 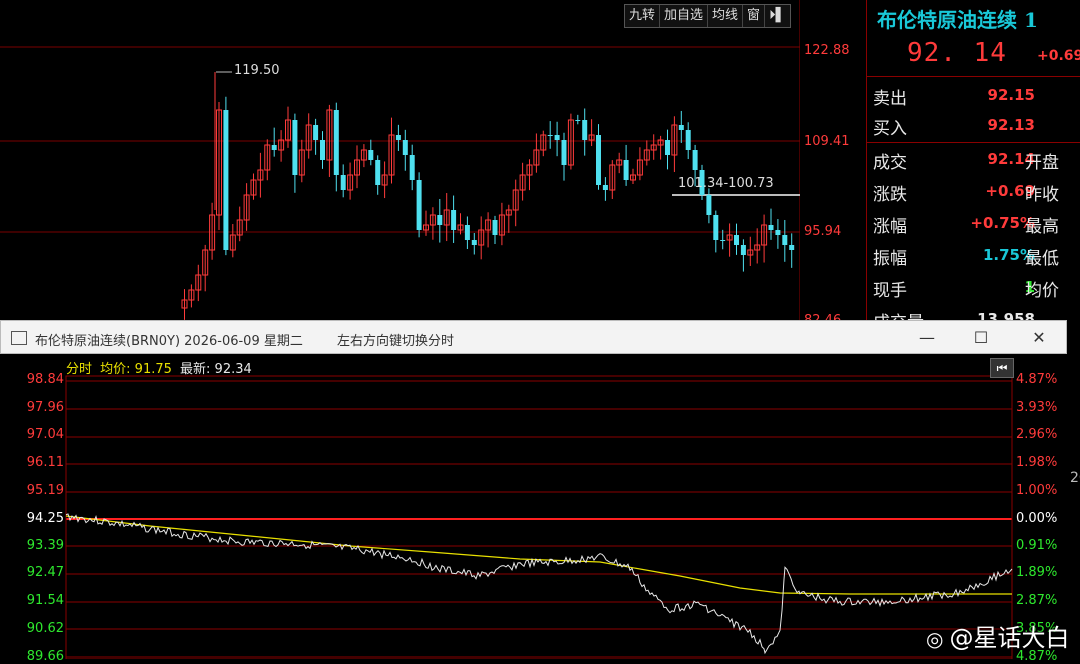 I want to click on toolbar-window-button: 窗, so click(x=754, y=16).